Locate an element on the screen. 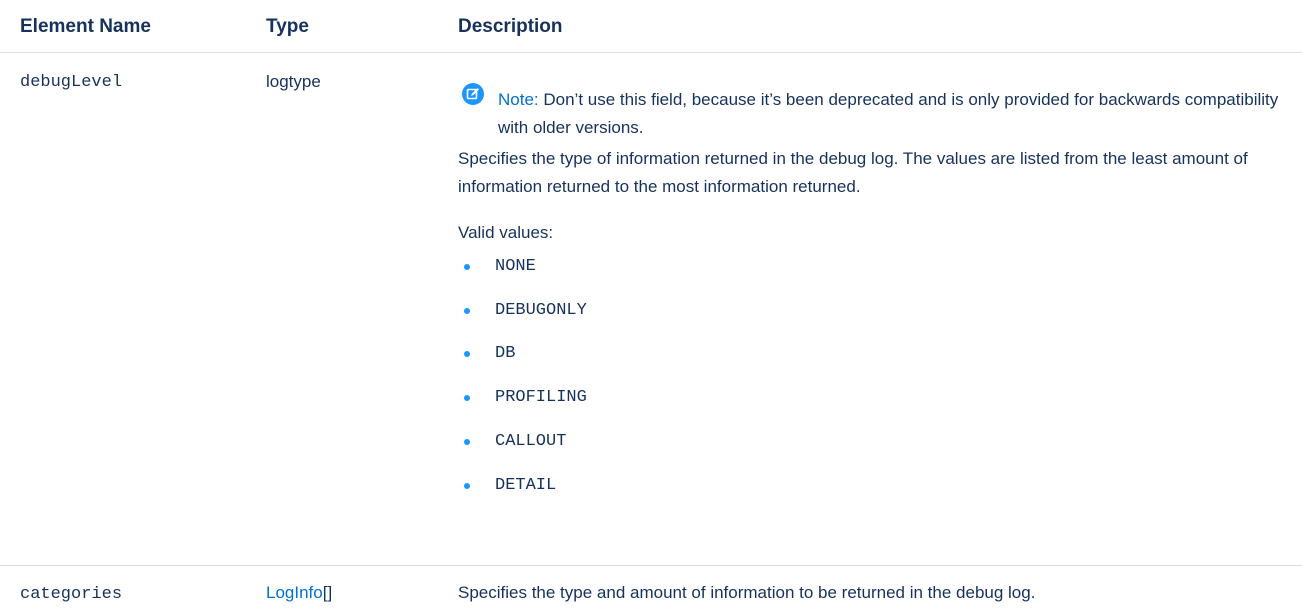 This screenshot has width=1302, height=613. element-name-categories: categories is located at coordinates (71, 594).